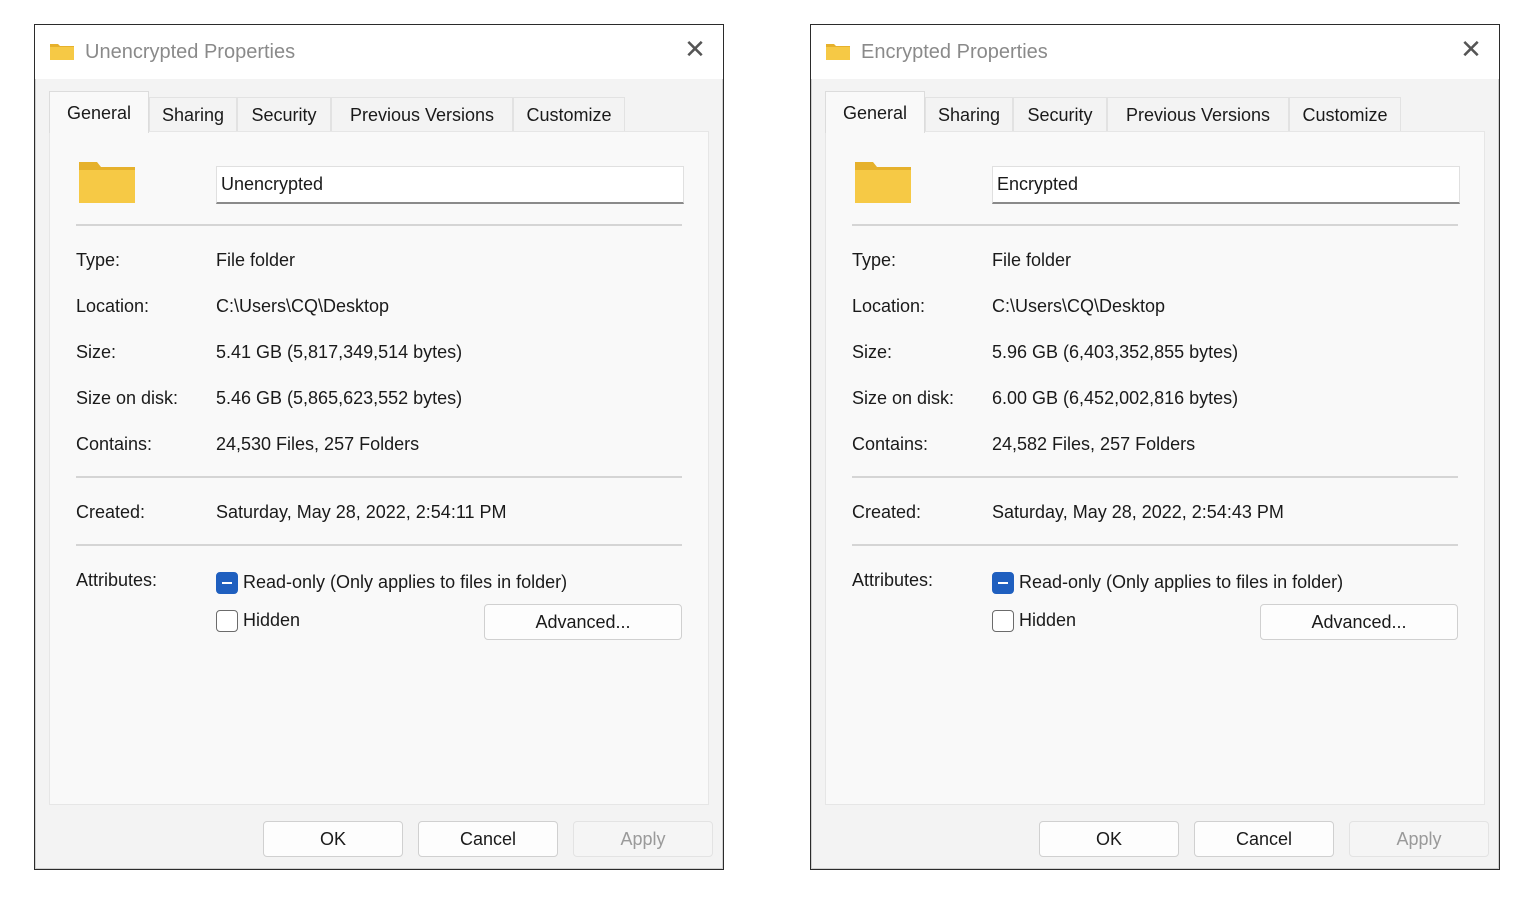 This screenshot has height=898, width=1522. I want to click on contains-value: 24,582 Files, 257 Folders, so click(1094, 444).